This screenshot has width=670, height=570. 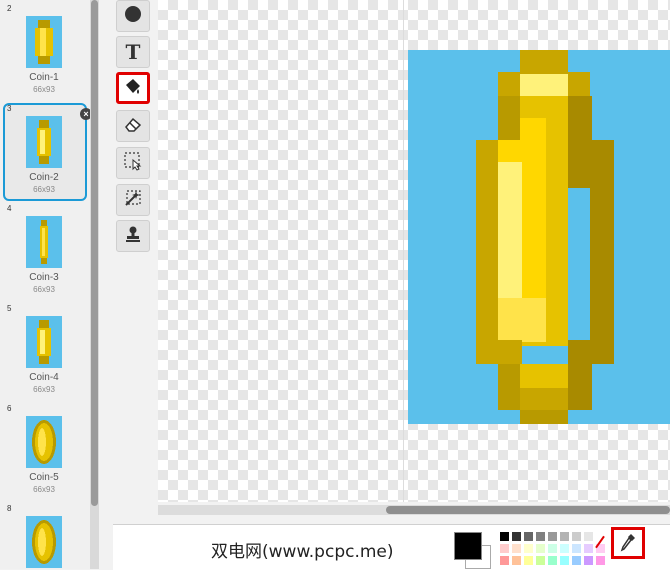 What do you see at coordinates (129, 284) in the screenshot?
I see `tool-column: T` at bounding box center [129, 284].